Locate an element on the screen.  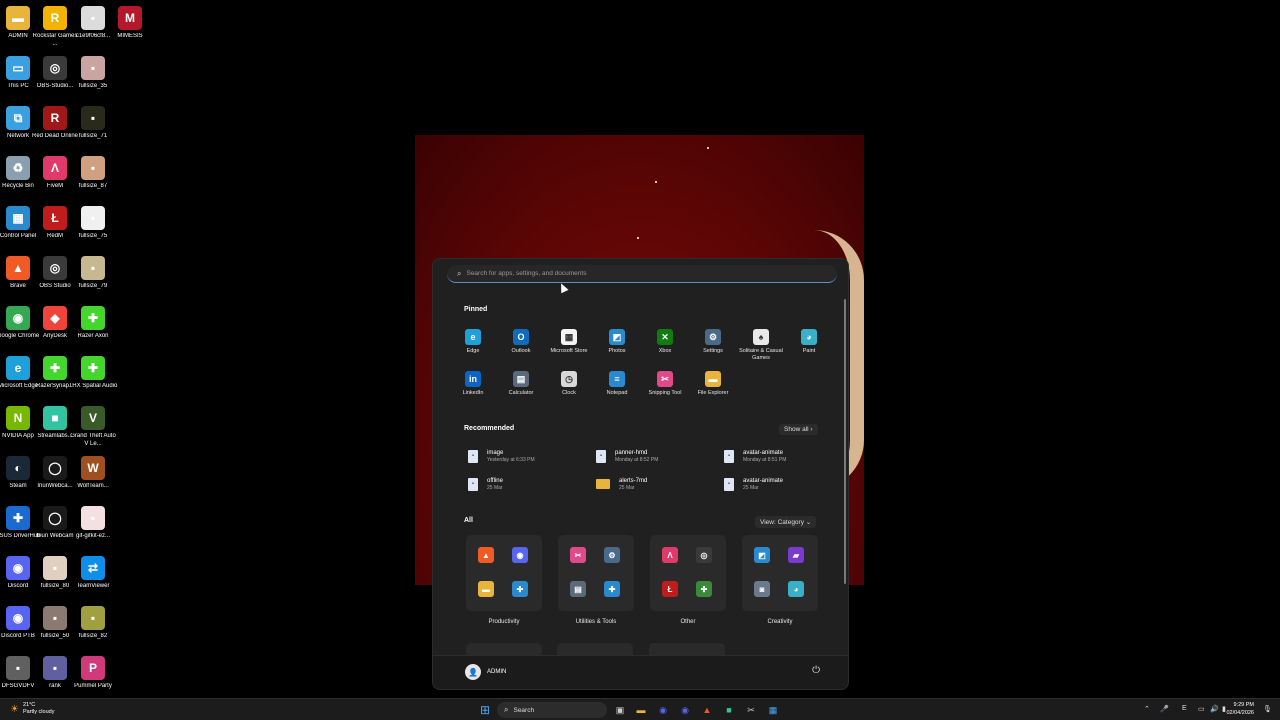
recommended-item: ▪ avatar-animate 25 Mar is located at coordinates (784, 484).